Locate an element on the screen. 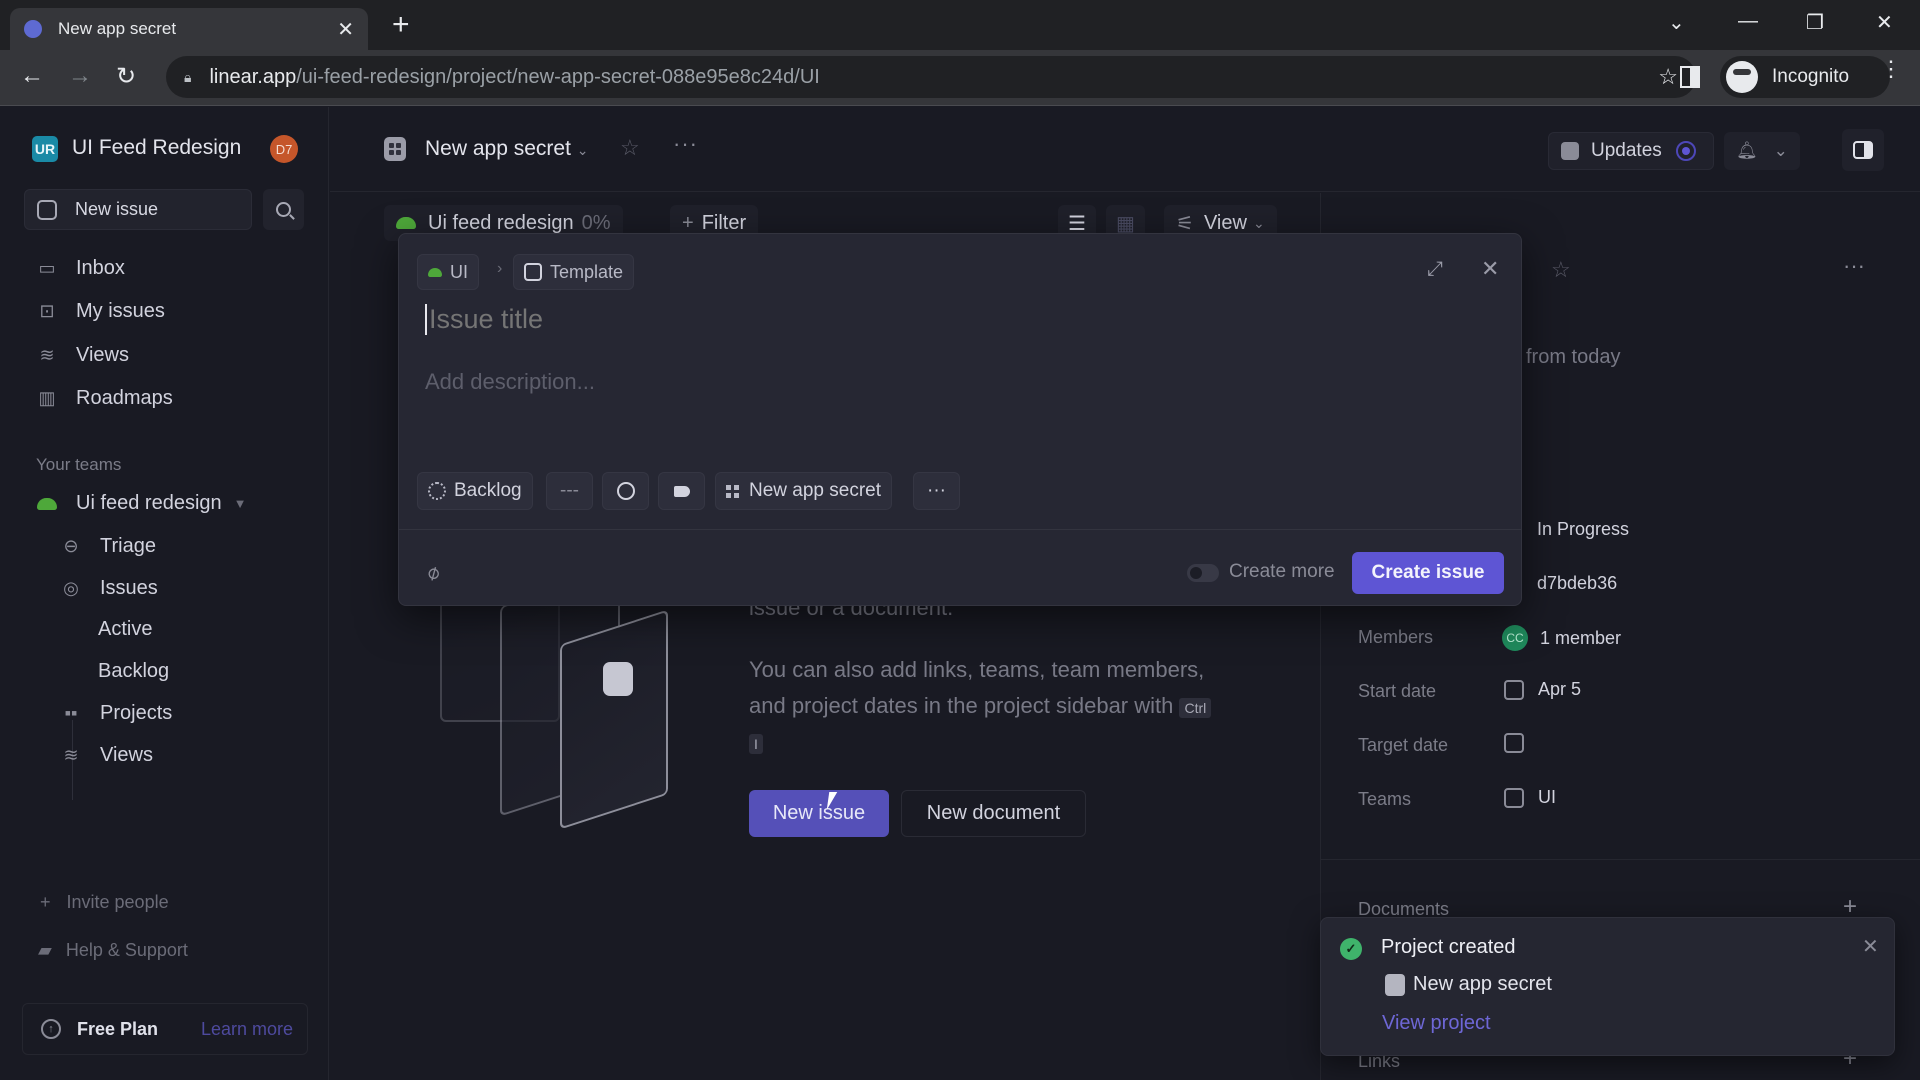 The image size is (1920, 1080). priority-button: --- is located at coordinates (569, 491).